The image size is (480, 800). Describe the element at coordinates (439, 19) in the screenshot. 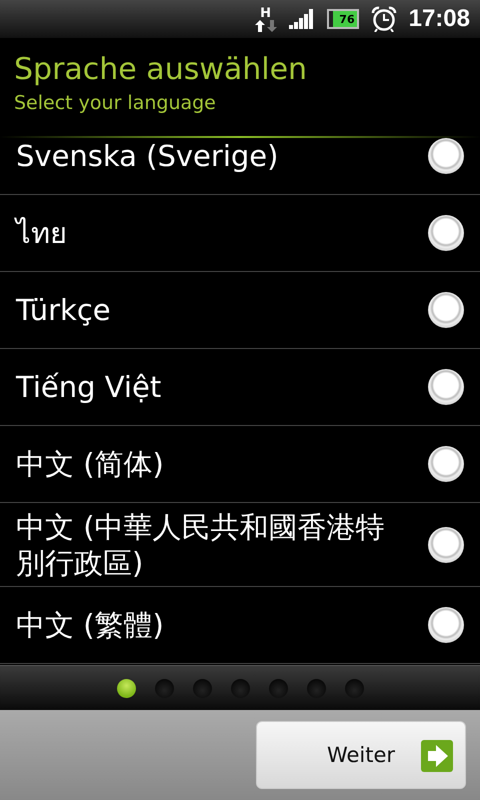

I see `clock-time: 17:08` at that location.